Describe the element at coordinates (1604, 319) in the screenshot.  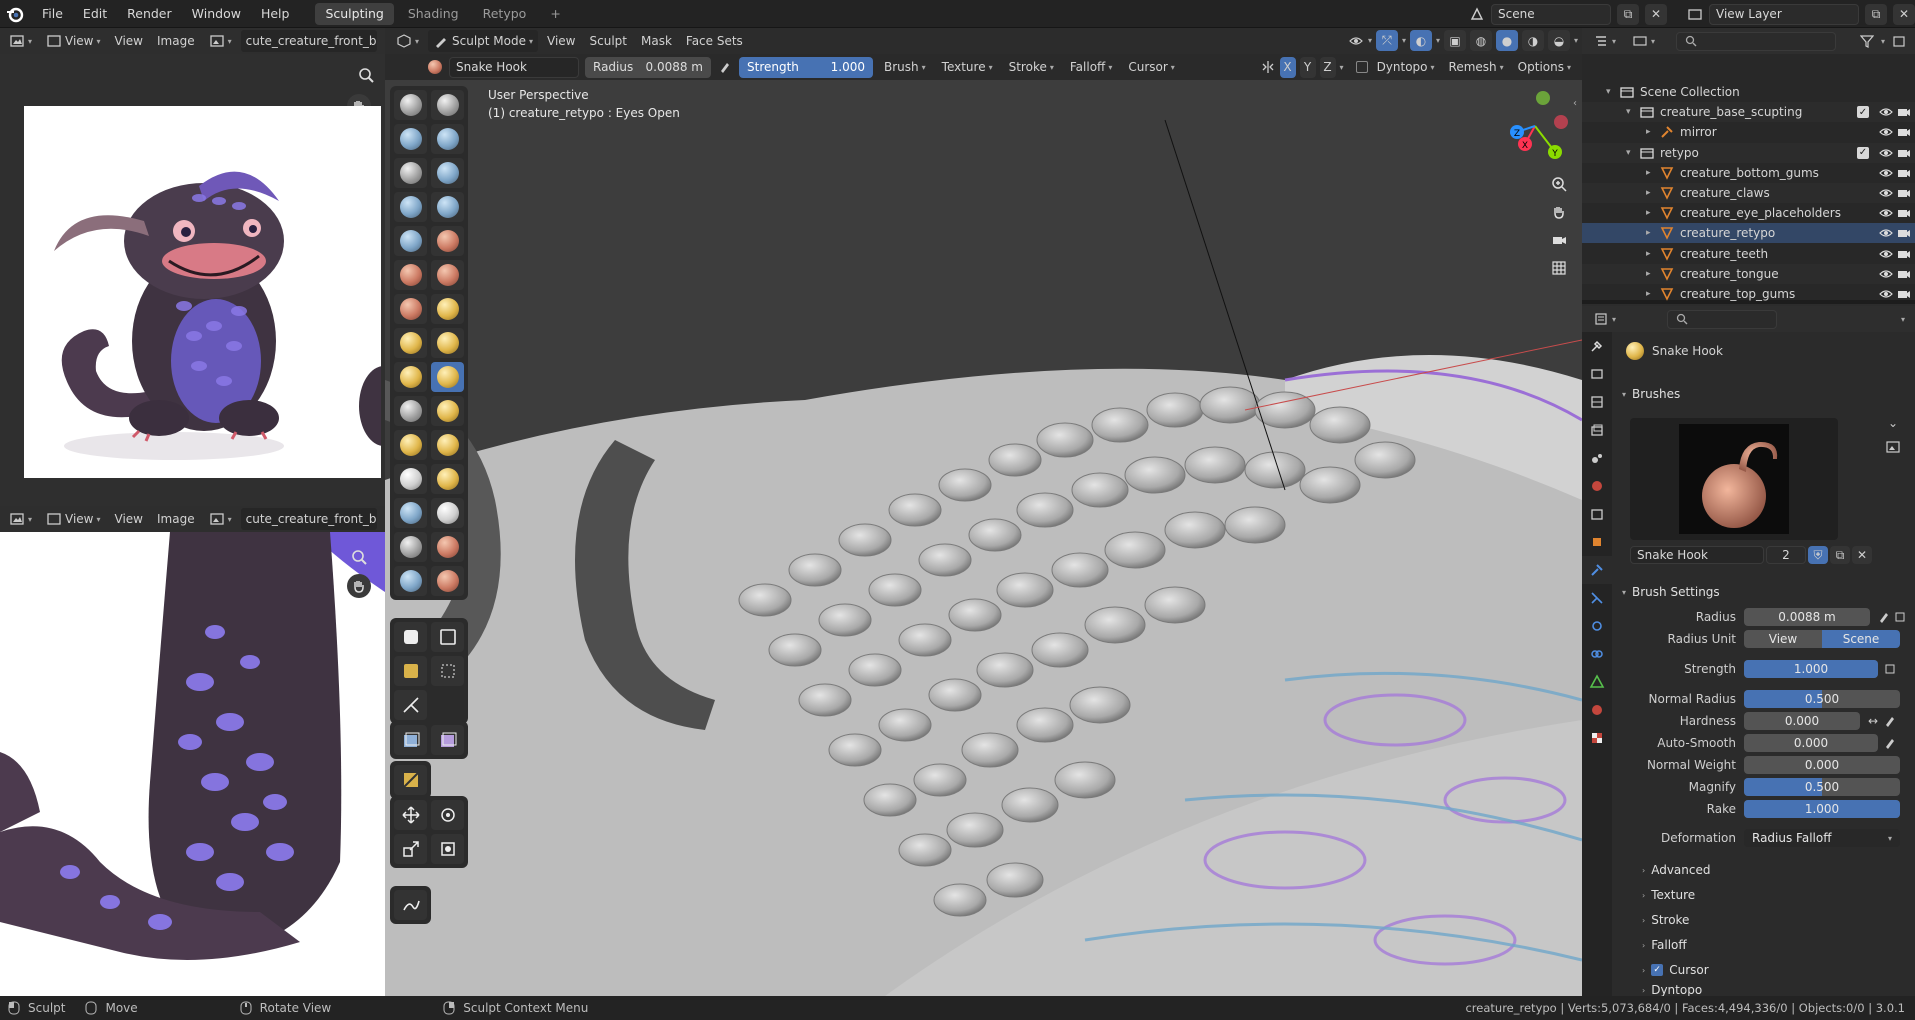
I see `properties-editor-type: ▾` at that location.